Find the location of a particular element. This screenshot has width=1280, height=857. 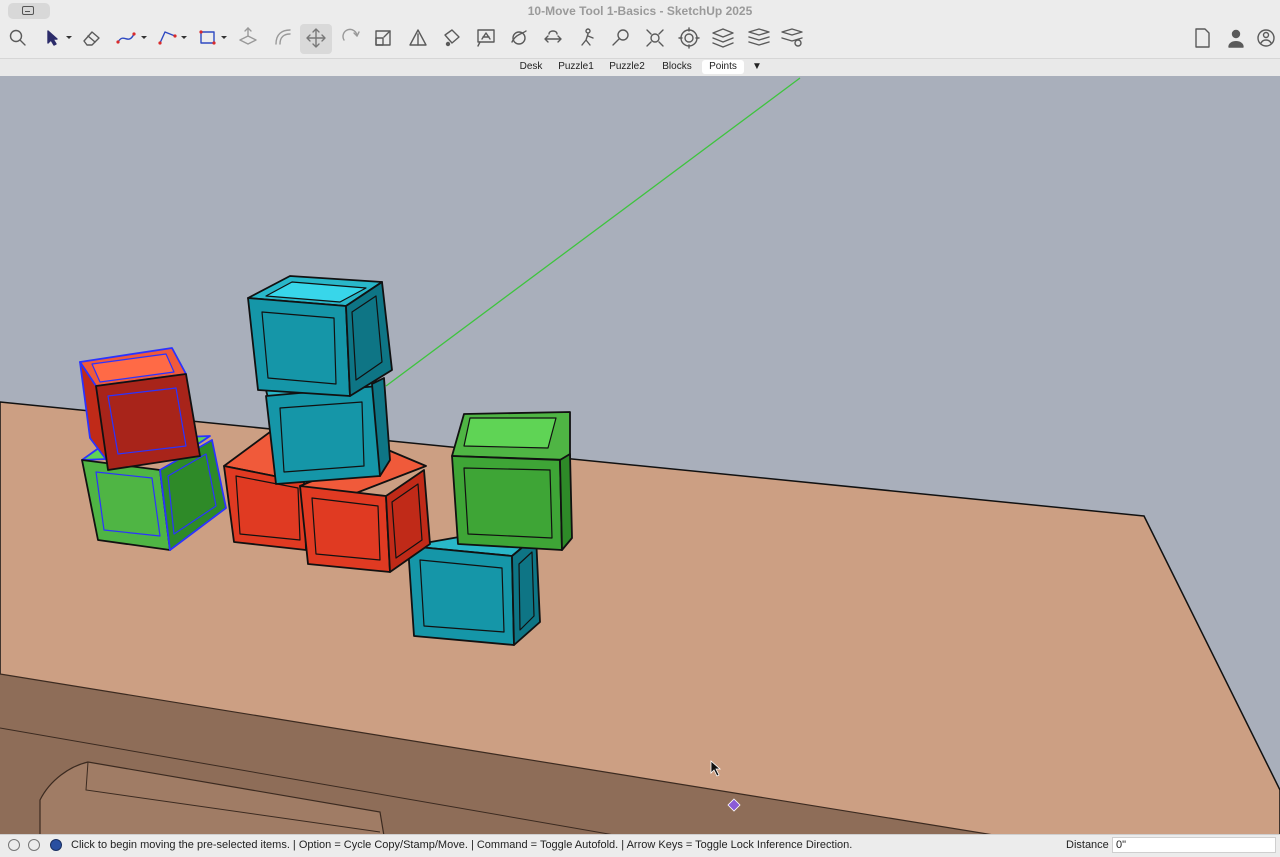

walk-icon is located at coordinates (587, 37).